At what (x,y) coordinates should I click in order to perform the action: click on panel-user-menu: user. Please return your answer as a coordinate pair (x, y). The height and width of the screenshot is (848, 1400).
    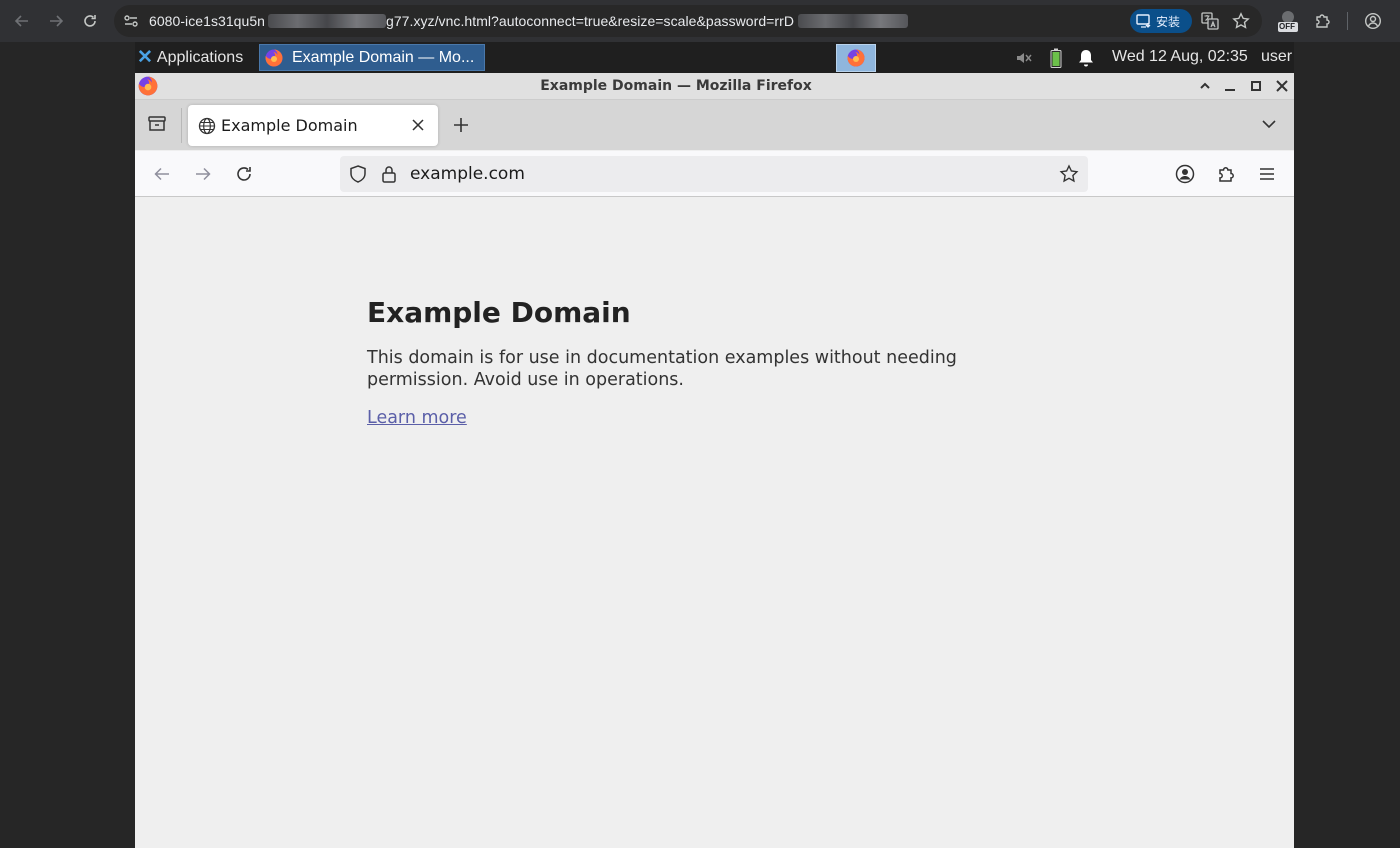
    Looking at the image, I should click on (1276, 57).